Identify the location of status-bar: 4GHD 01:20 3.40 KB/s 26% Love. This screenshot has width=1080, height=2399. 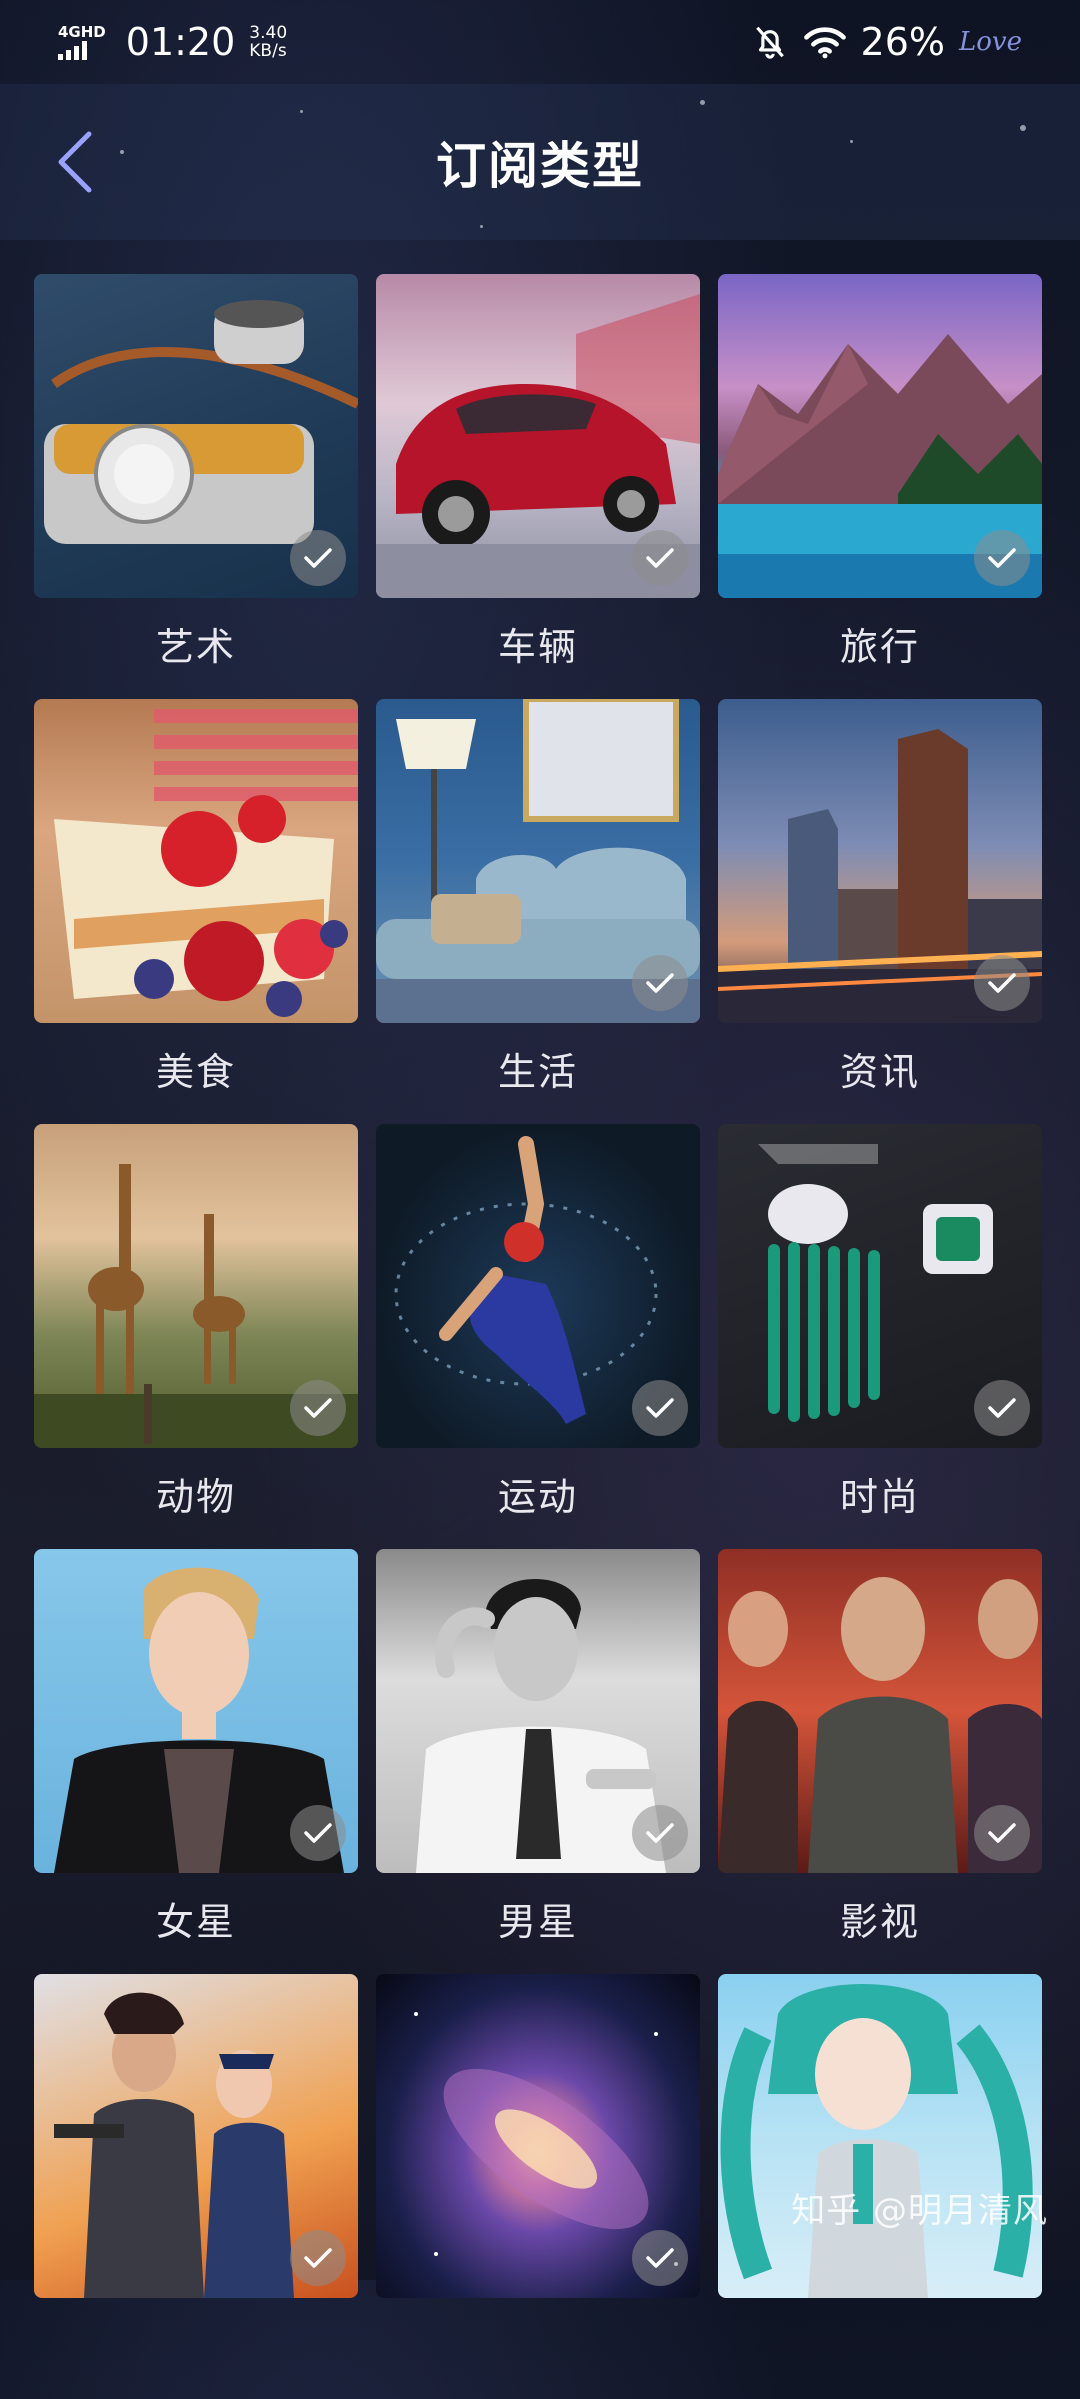
(540, 42).